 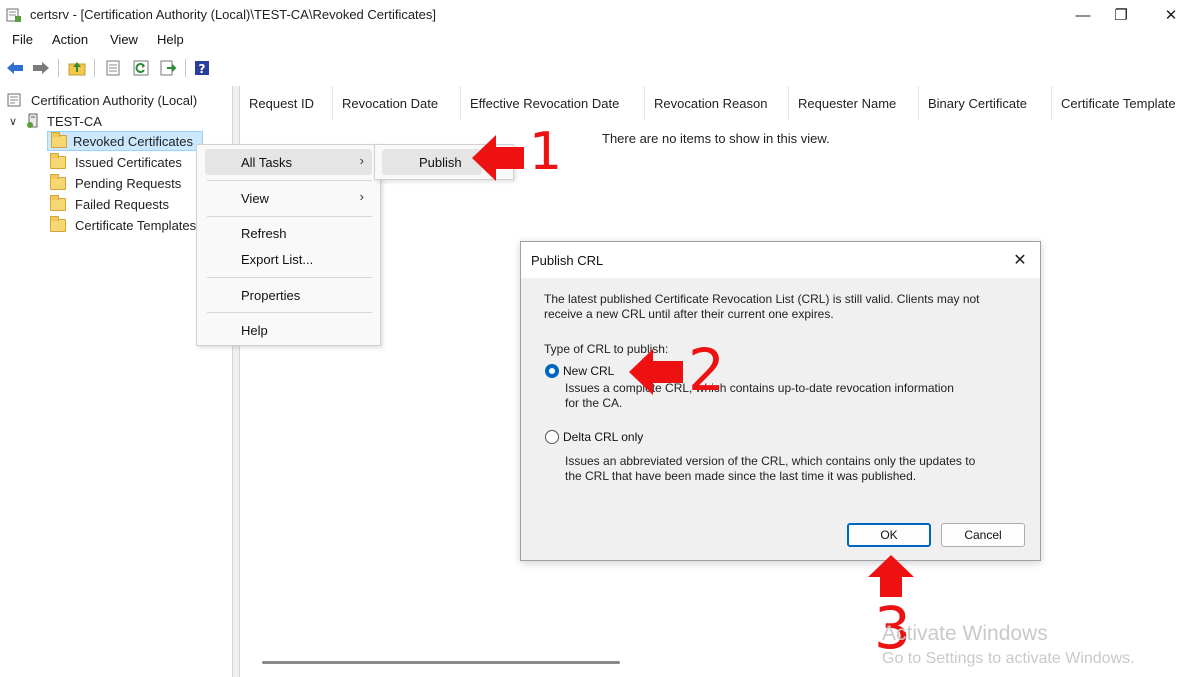 I want to click on menu-item-refresh: Refresh, so click(x=288, y=233).